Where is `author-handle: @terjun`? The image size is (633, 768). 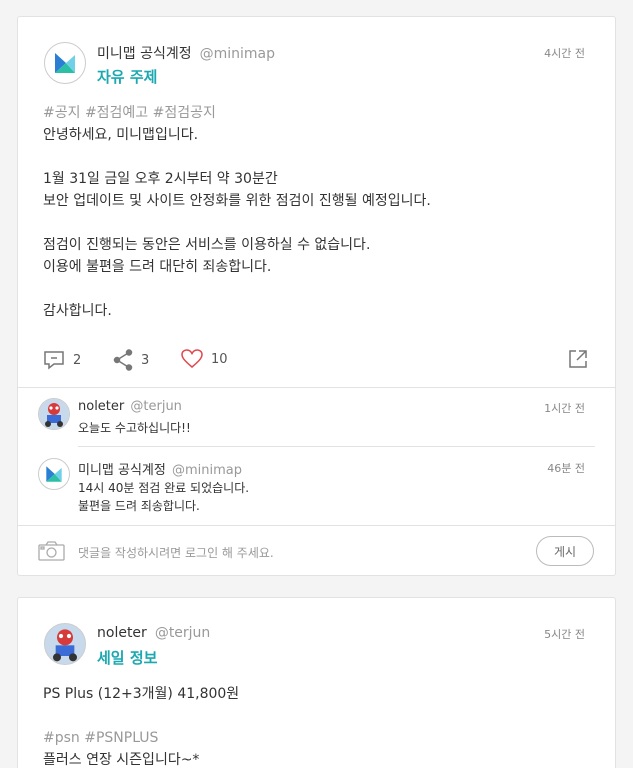 author-handle: @terjun is located at coordinates (183, 633).